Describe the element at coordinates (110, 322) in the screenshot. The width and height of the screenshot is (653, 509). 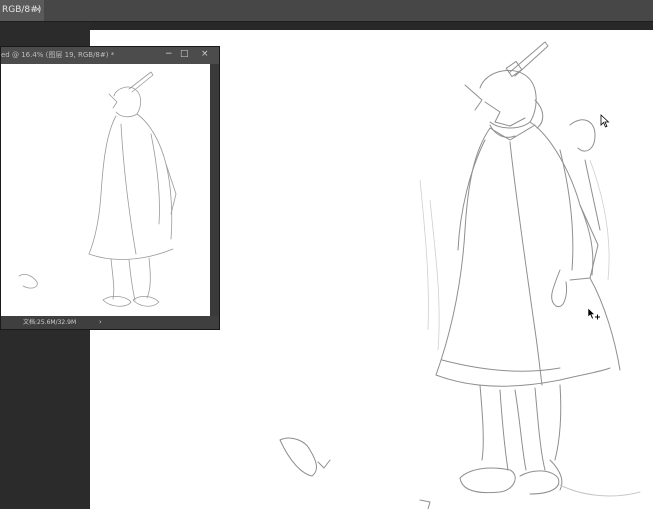
I see `status-bar: 文档:25.6M/32.9M ›` at that location.